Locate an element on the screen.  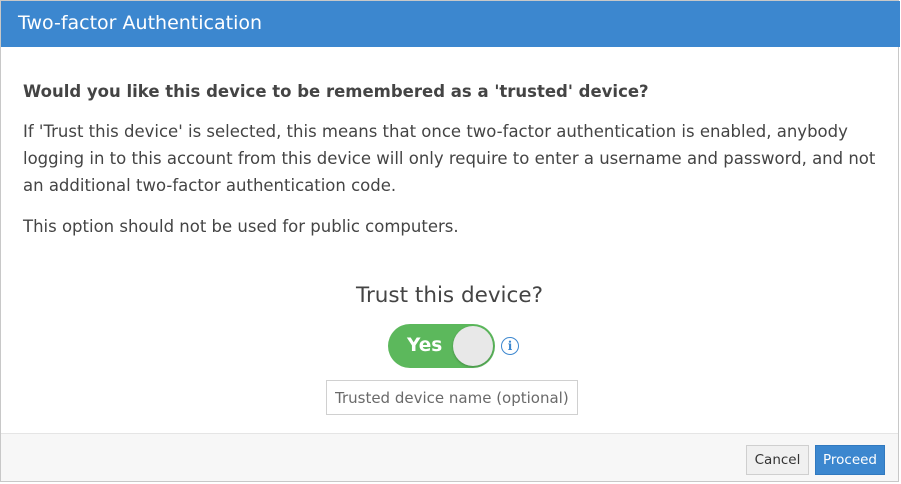
proceed-button: Proceed is located at coordinates (850, 460).